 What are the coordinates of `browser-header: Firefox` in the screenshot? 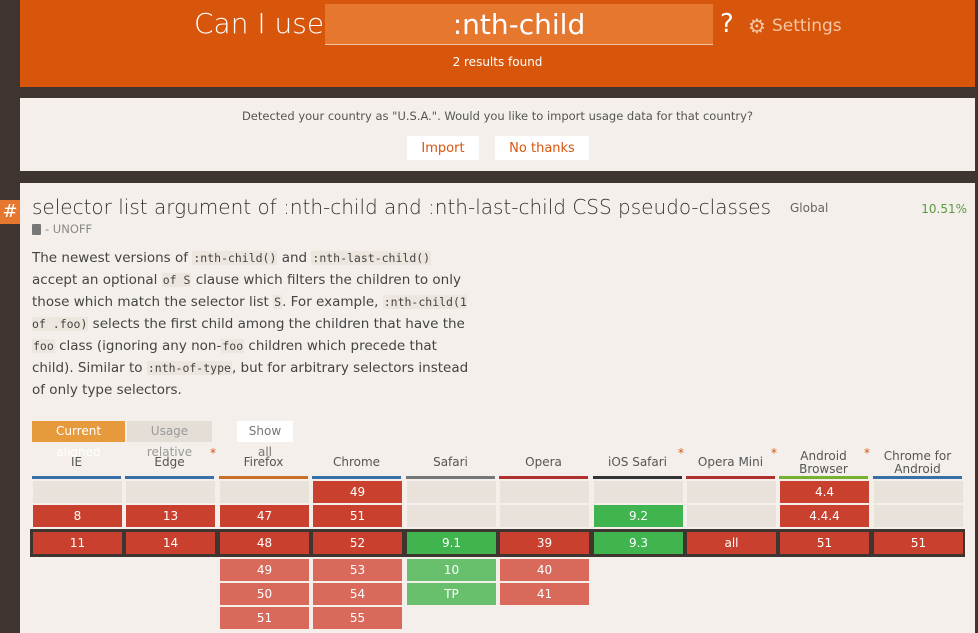 It's located at (263, 464).